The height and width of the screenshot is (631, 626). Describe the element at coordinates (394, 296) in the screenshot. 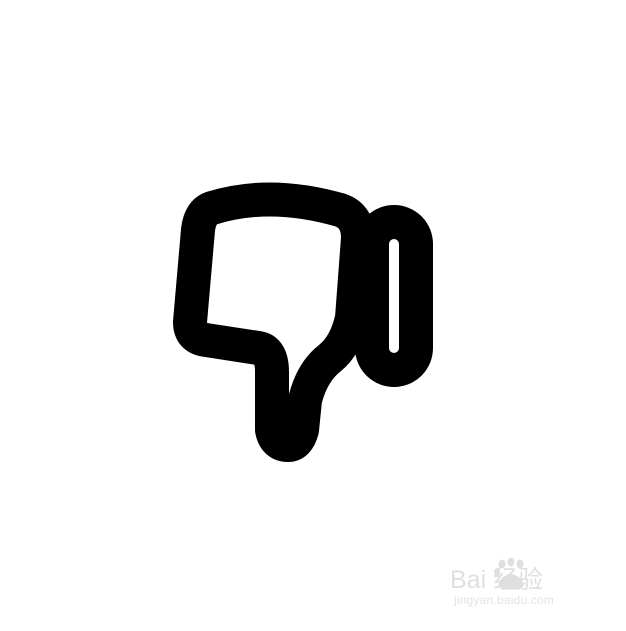

I see `thumbs-down-cuff-outline` at that location.